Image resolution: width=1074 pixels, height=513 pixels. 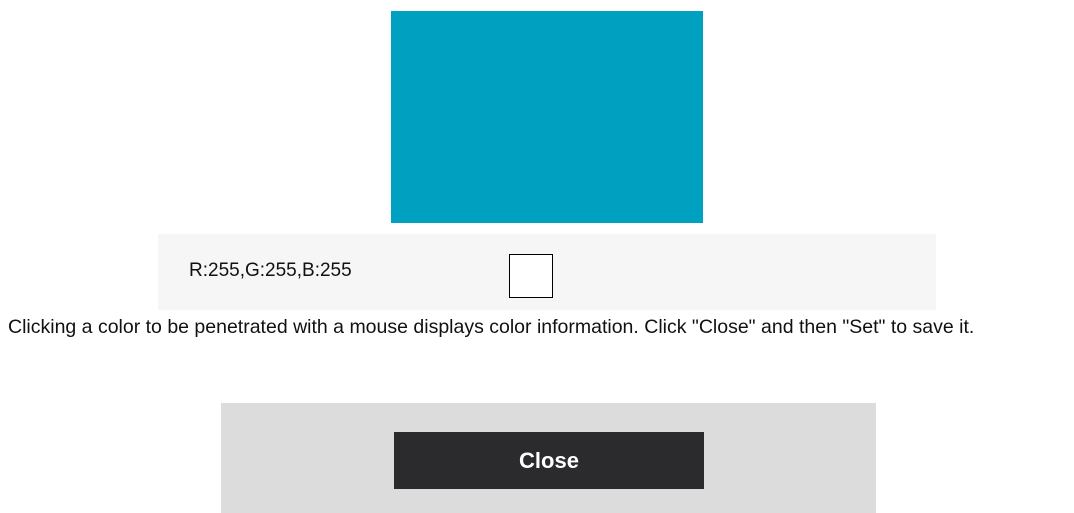 I want to click on close-button: Close, so click(x=549, y=460).